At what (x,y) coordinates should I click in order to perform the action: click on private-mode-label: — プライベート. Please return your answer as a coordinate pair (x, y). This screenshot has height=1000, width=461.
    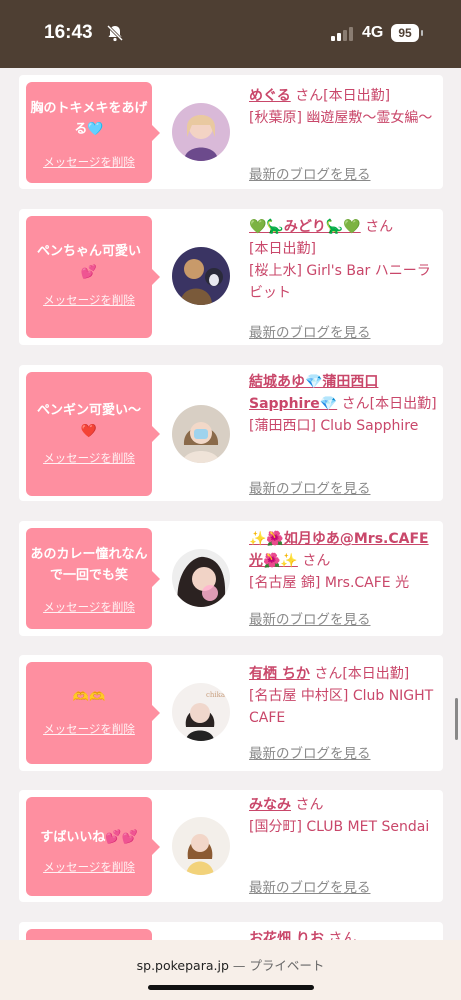
    Looking at the image, I should click on (278, 965).